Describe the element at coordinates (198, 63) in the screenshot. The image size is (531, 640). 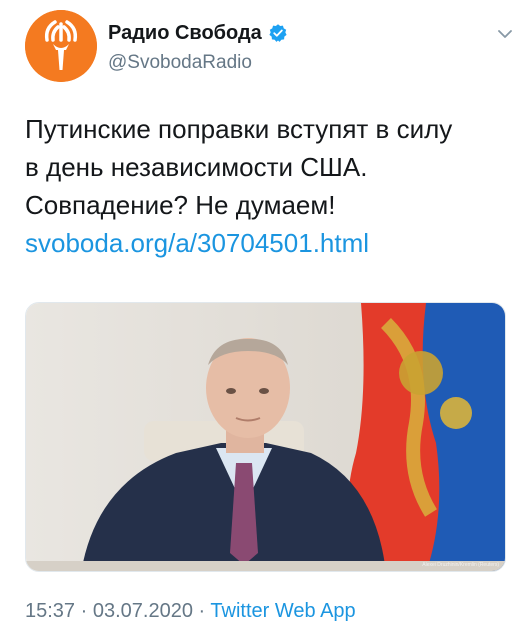
I see `account-handle: @SvobodaRadio` at that location.